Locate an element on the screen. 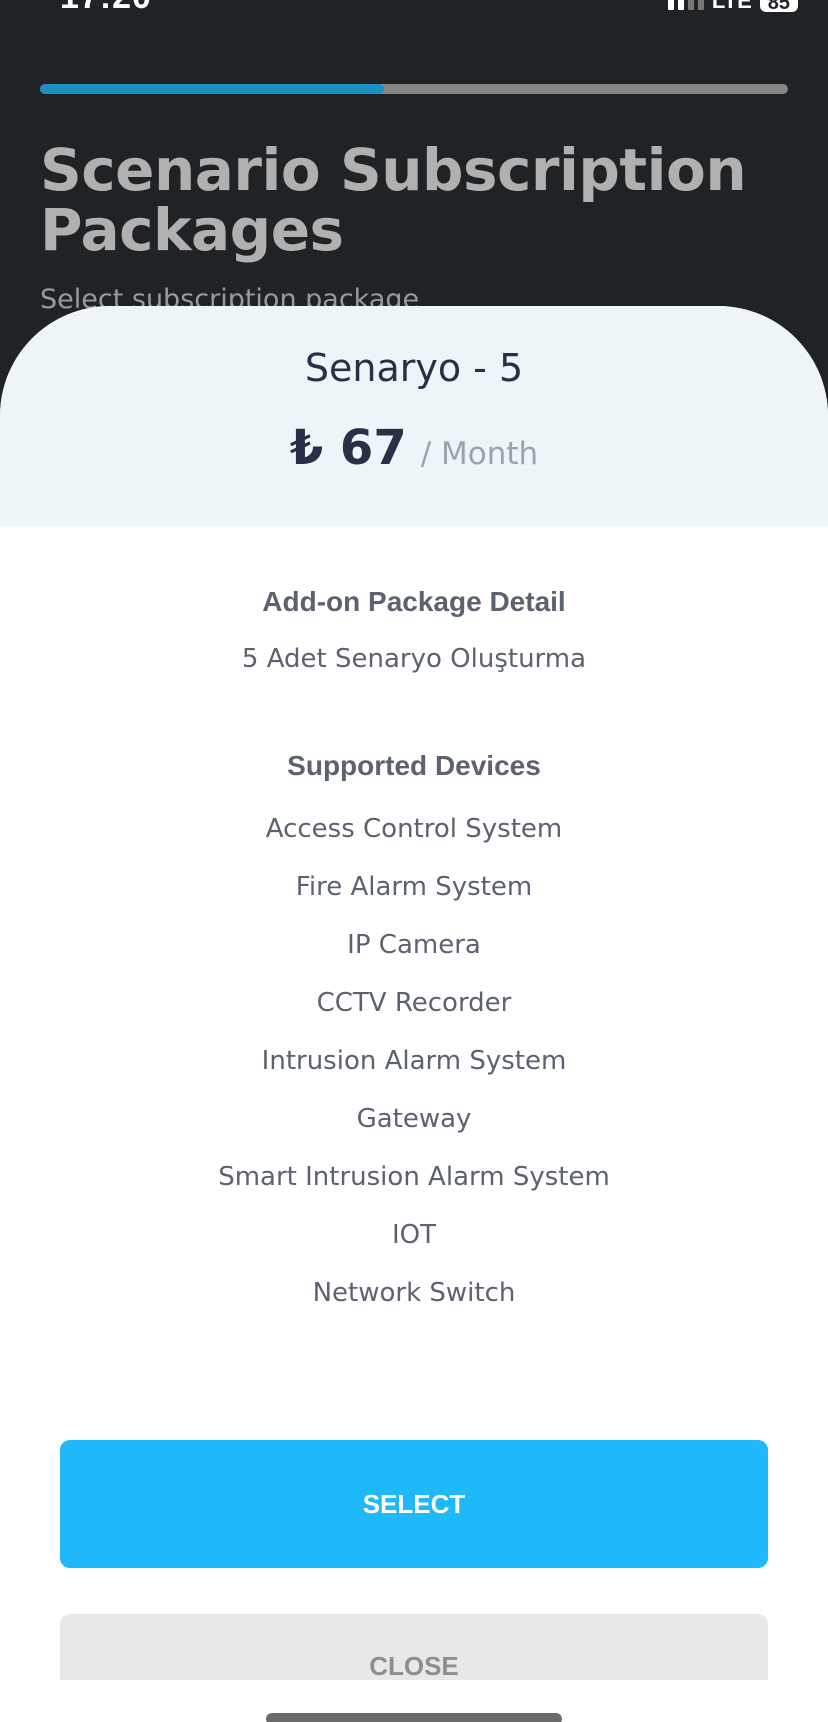 Image resolution: width=828 pixels, height=1722 pixels. step-progress-bar is located at coordinates (414, 89).